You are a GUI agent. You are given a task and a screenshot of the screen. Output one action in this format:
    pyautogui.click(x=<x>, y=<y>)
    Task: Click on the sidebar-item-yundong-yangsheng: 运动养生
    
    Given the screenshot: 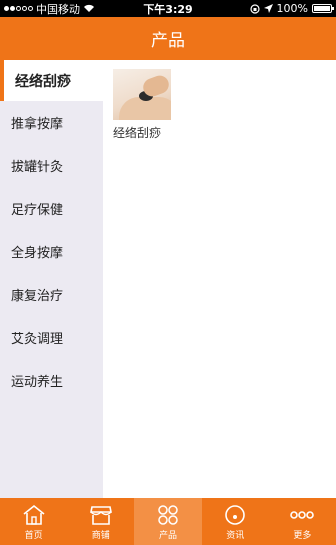 What is the action you would take?
    pyautogui.click(x=51, y=380)
    